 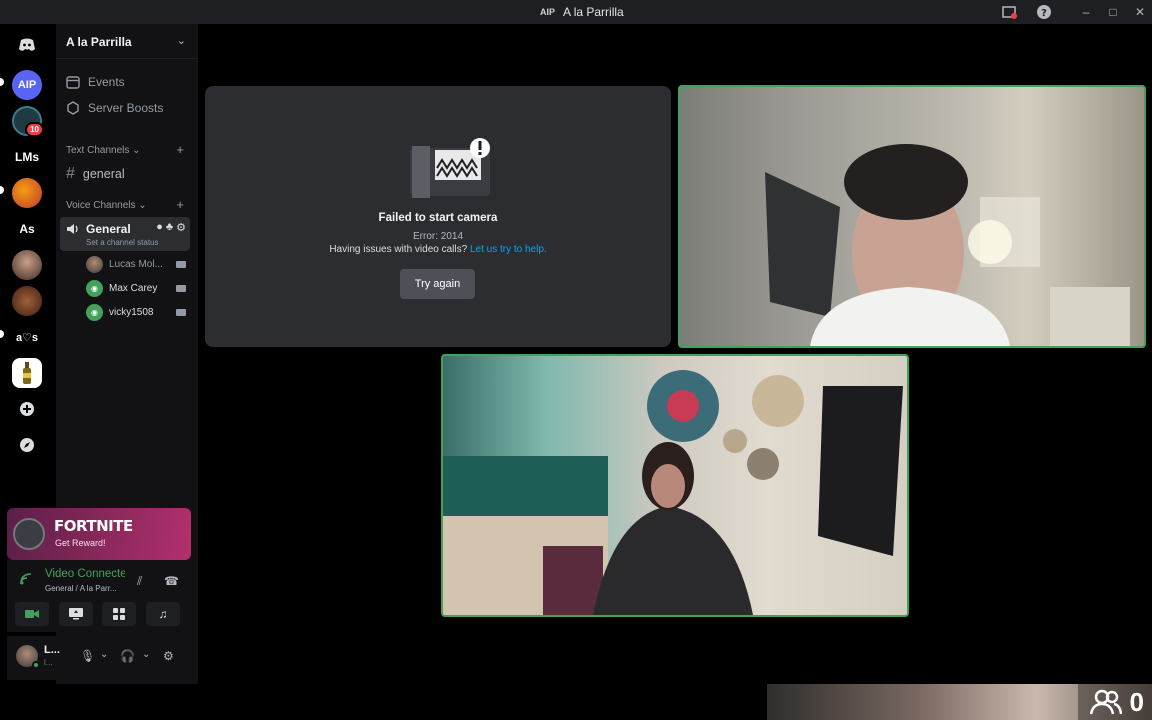 I want to click on avatar: ◉, so click(x=94, y=312).